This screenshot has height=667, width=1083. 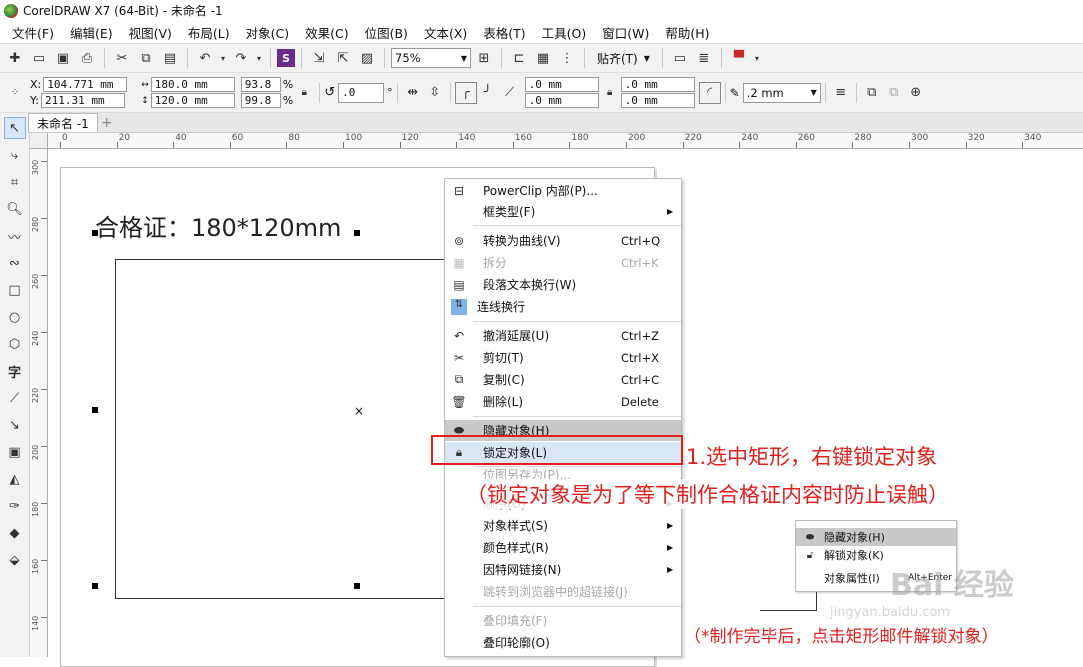 What do you see at coordinates (63, 122) in the screenshot?
I see `document-tab: 未命名 -1` at bounding box center [63, 122].